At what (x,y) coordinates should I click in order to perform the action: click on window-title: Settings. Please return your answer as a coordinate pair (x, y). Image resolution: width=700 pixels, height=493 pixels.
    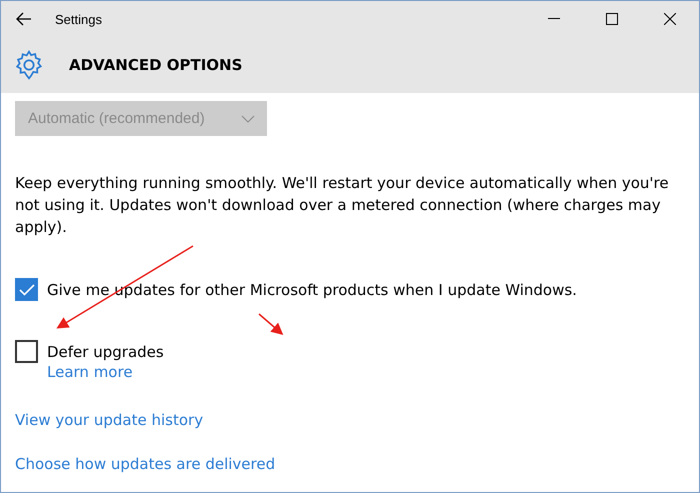
    Looking at the image, I should click on (79, 19).